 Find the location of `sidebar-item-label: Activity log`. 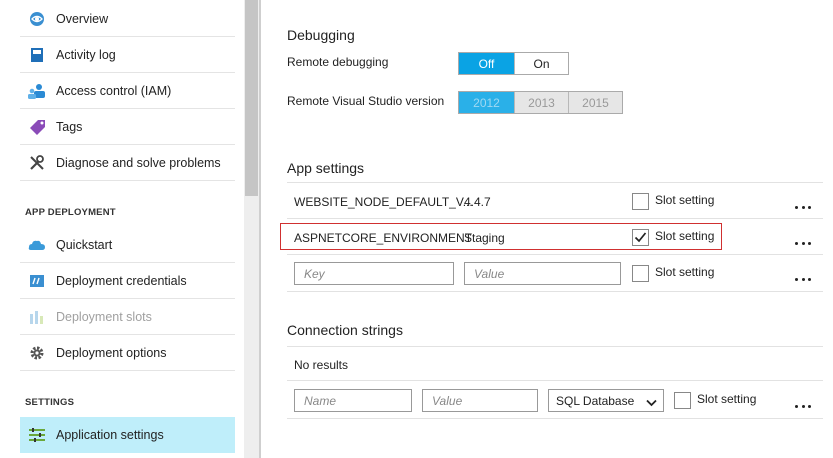

sidebar-item-label: Activity log is located at coordinates (86, 54).